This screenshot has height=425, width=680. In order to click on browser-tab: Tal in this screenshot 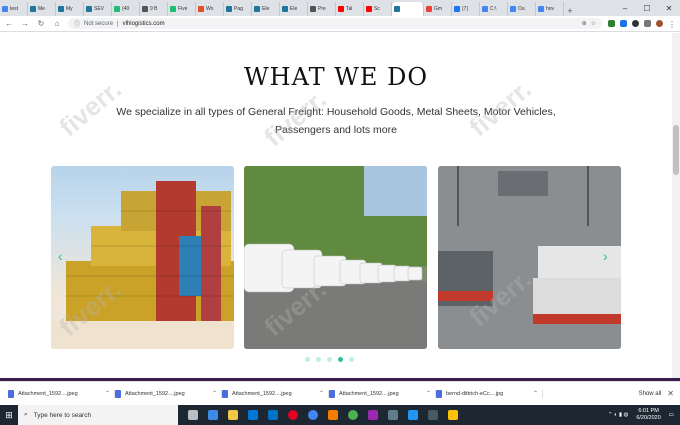, I will do `click(350, 9)`.